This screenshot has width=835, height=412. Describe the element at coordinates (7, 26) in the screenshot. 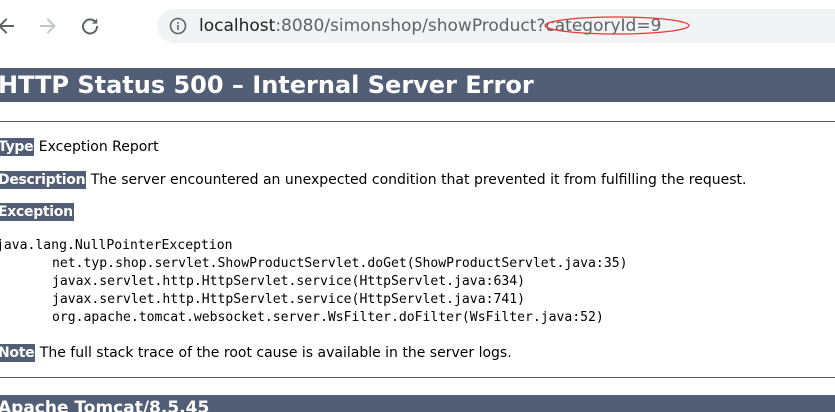

I see `arrow-left-icon` at that location.